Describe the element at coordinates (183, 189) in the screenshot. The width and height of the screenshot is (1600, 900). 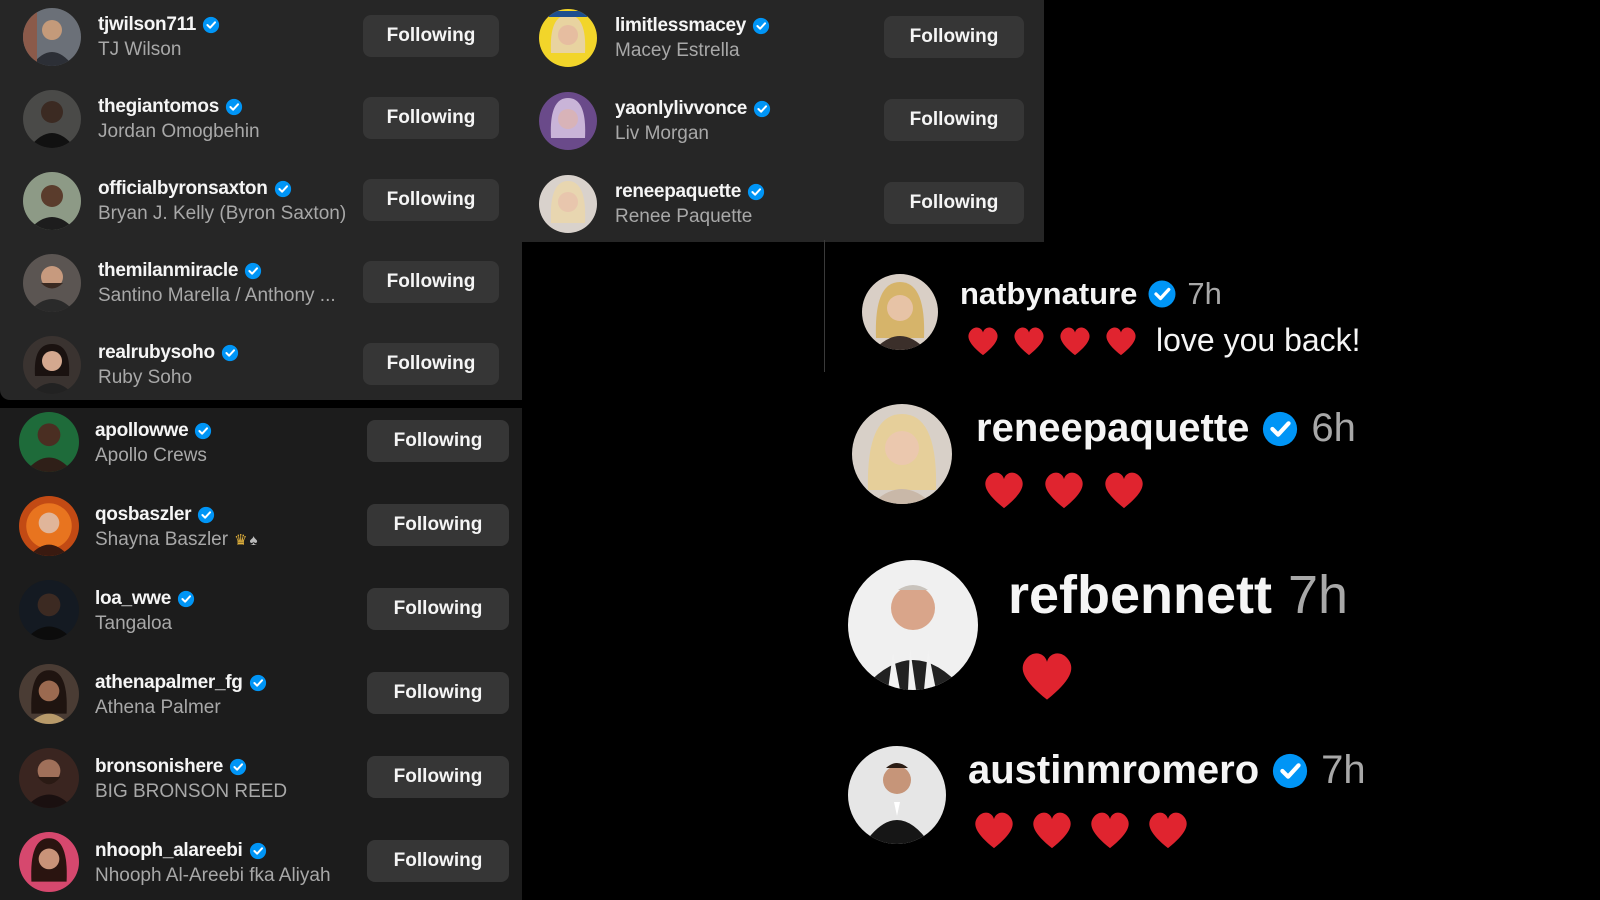
I see `username: officialbyronsaxton` at that location.